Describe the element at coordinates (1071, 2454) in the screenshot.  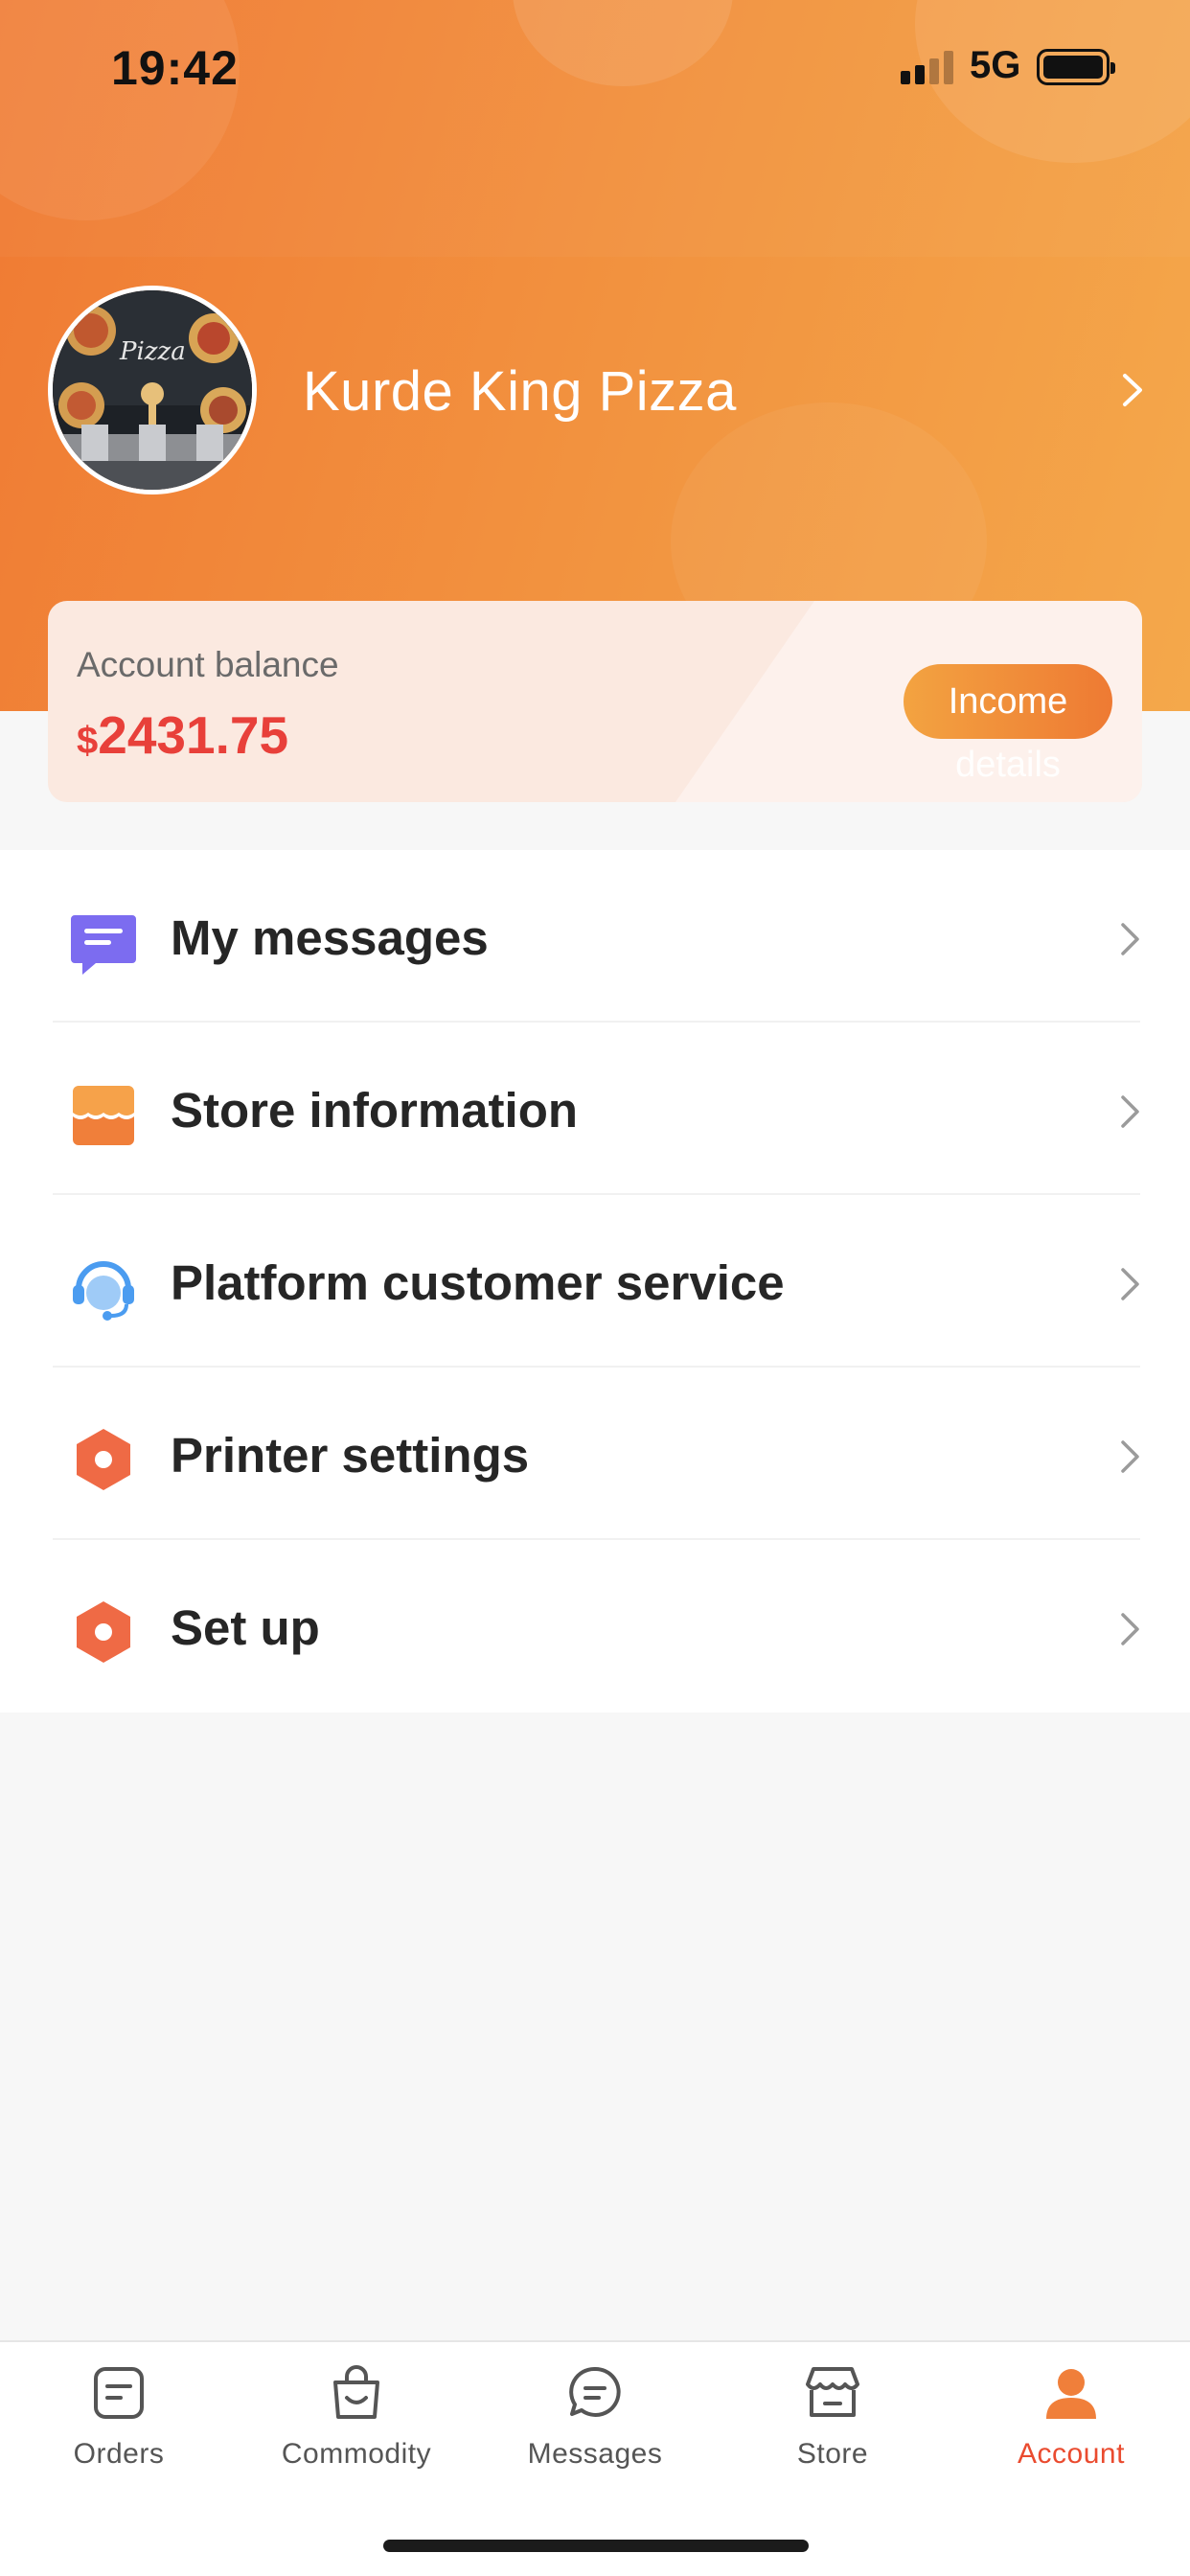
I see `tab-label: Account` at that location.